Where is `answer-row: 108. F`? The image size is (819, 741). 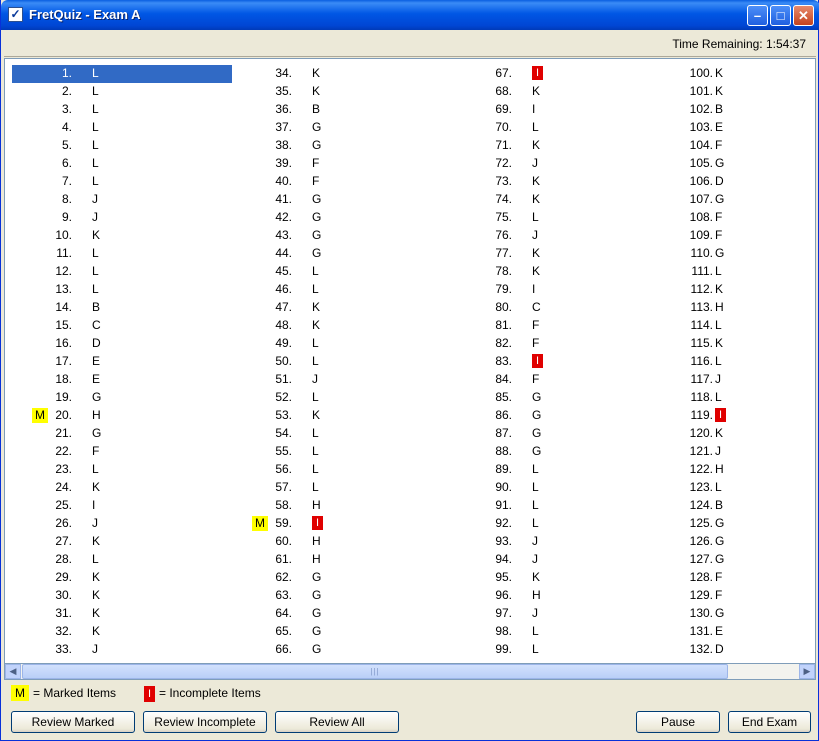
answer-row: 108. F is located at coordinates (743, 217).